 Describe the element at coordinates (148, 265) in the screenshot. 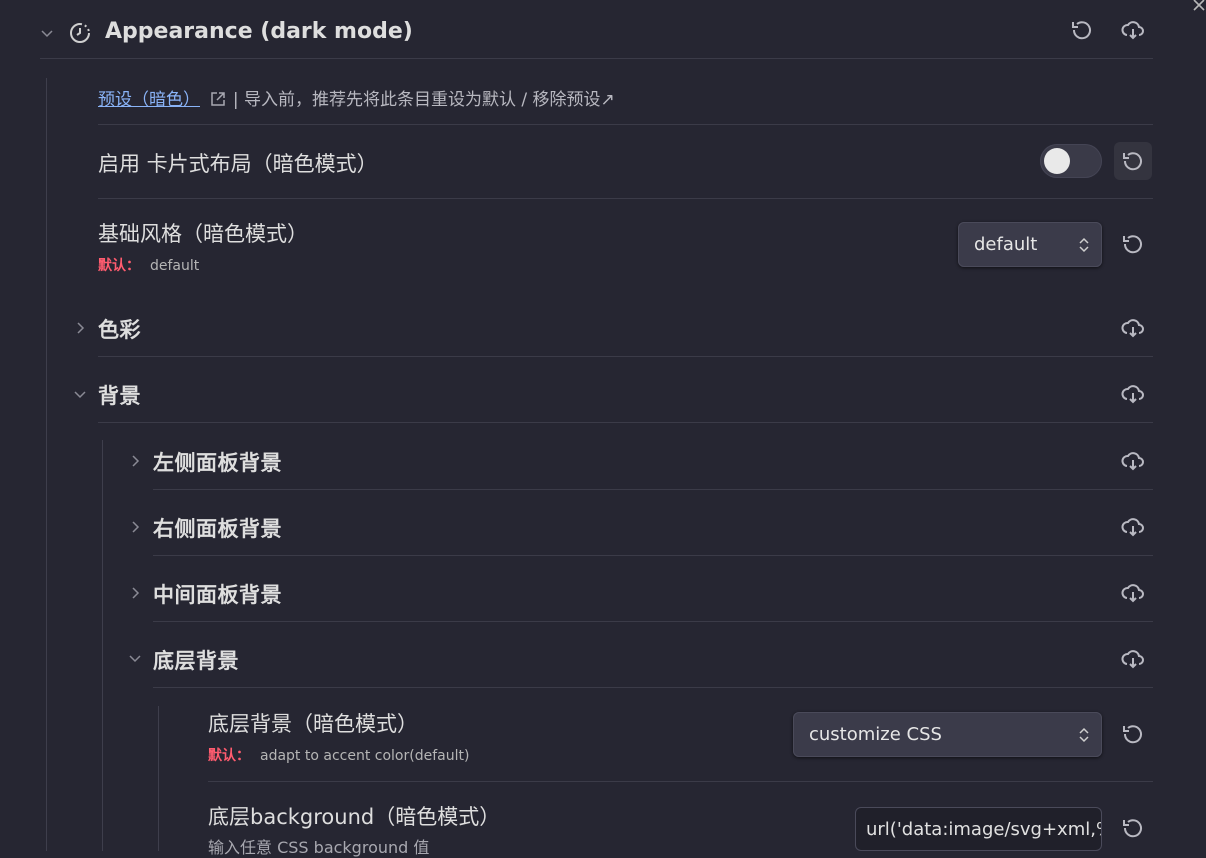

I see `base-style-default: 默认： default` at that location.